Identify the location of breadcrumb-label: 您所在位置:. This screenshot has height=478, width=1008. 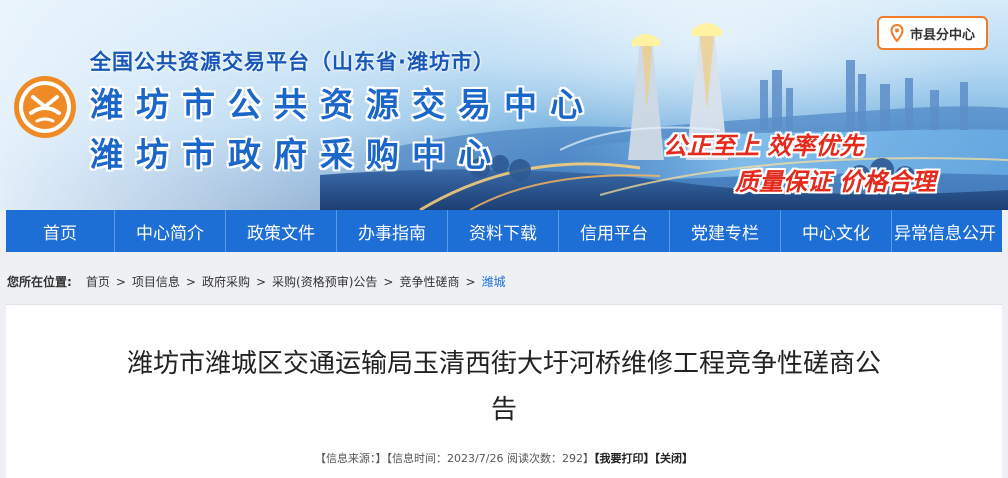
(39, 282).